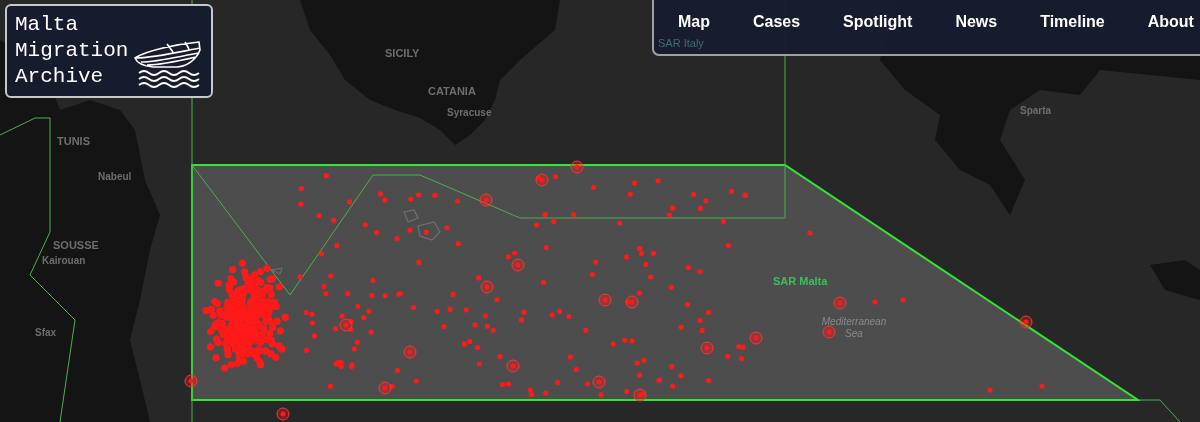  What do you see at coordinates (76, 245) in the screenshot?
I see `map-label: SOUSSE` at bounding box center [76, 245].